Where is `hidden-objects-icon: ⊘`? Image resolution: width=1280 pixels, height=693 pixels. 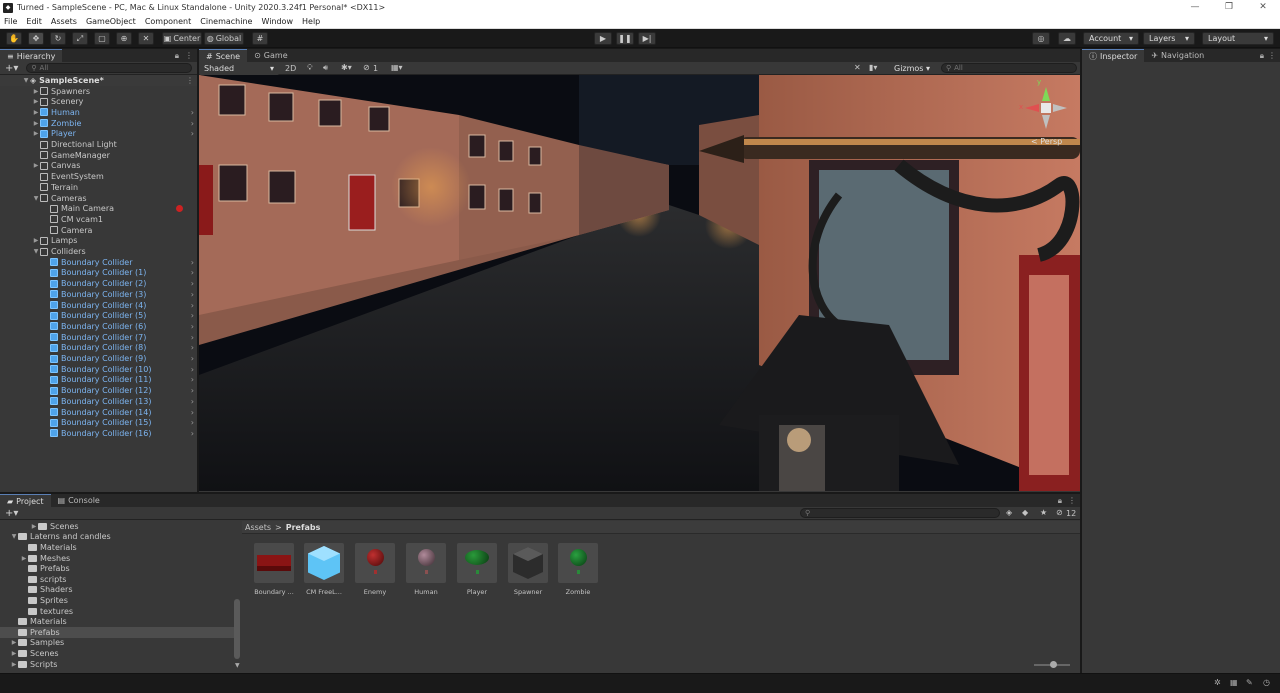 hidden-objects-icon: ⊘ is located at coordinates (366, 67).